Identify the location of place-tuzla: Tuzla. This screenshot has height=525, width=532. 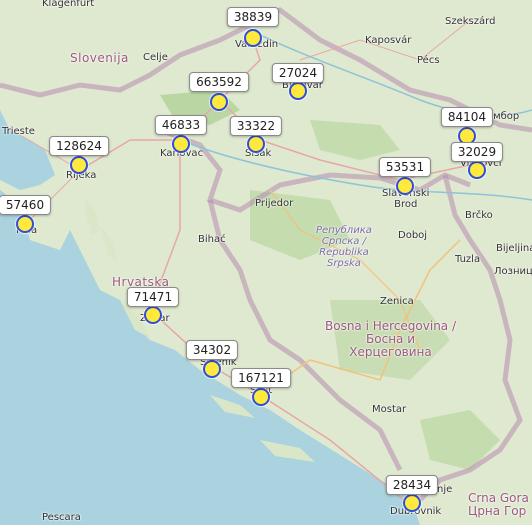
(468, 259).